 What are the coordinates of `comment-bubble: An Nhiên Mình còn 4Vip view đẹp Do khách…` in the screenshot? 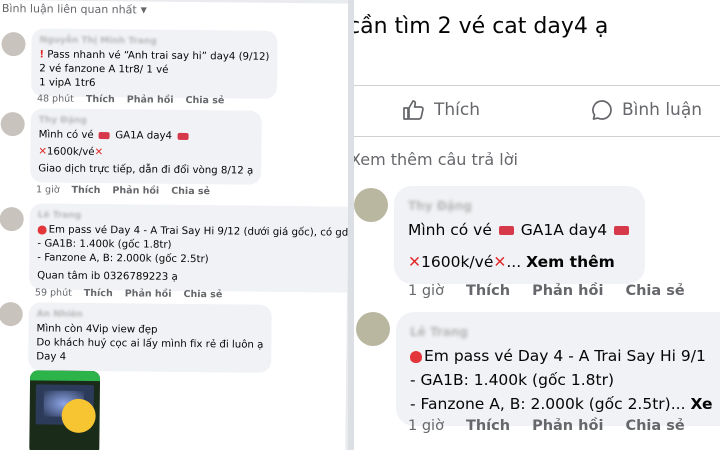 It's located at (150, 337).